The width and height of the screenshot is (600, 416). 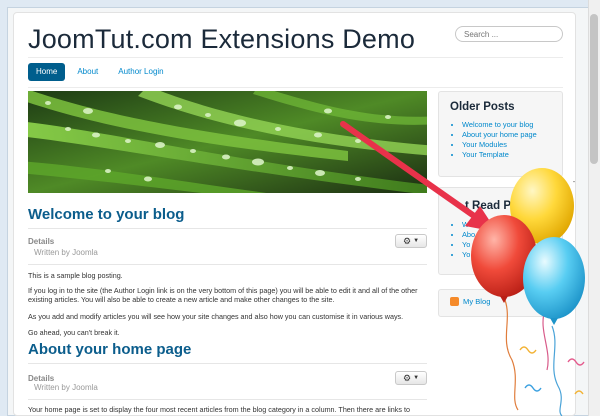 I want to click on balloons-icon, so click(x=528, y=292).